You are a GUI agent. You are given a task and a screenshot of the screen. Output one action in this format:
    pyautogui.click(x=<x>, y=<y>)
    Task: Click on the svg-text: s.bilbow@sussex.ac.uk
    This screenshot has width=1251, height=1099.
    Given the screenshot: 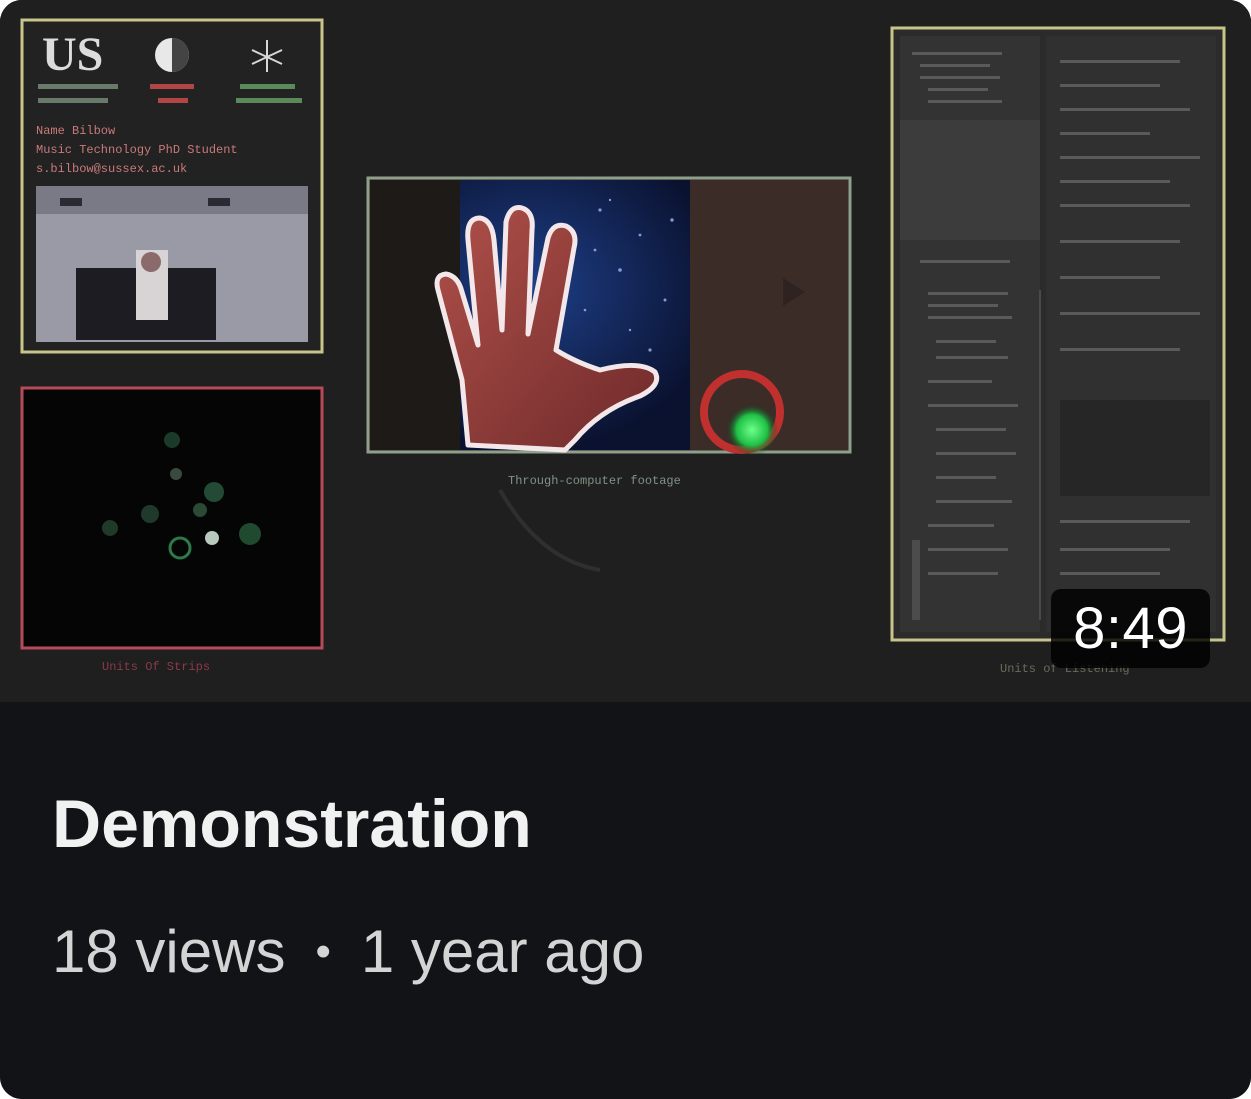 What is the action you would take?
    pyautogui.click(x=111, y=169)
    